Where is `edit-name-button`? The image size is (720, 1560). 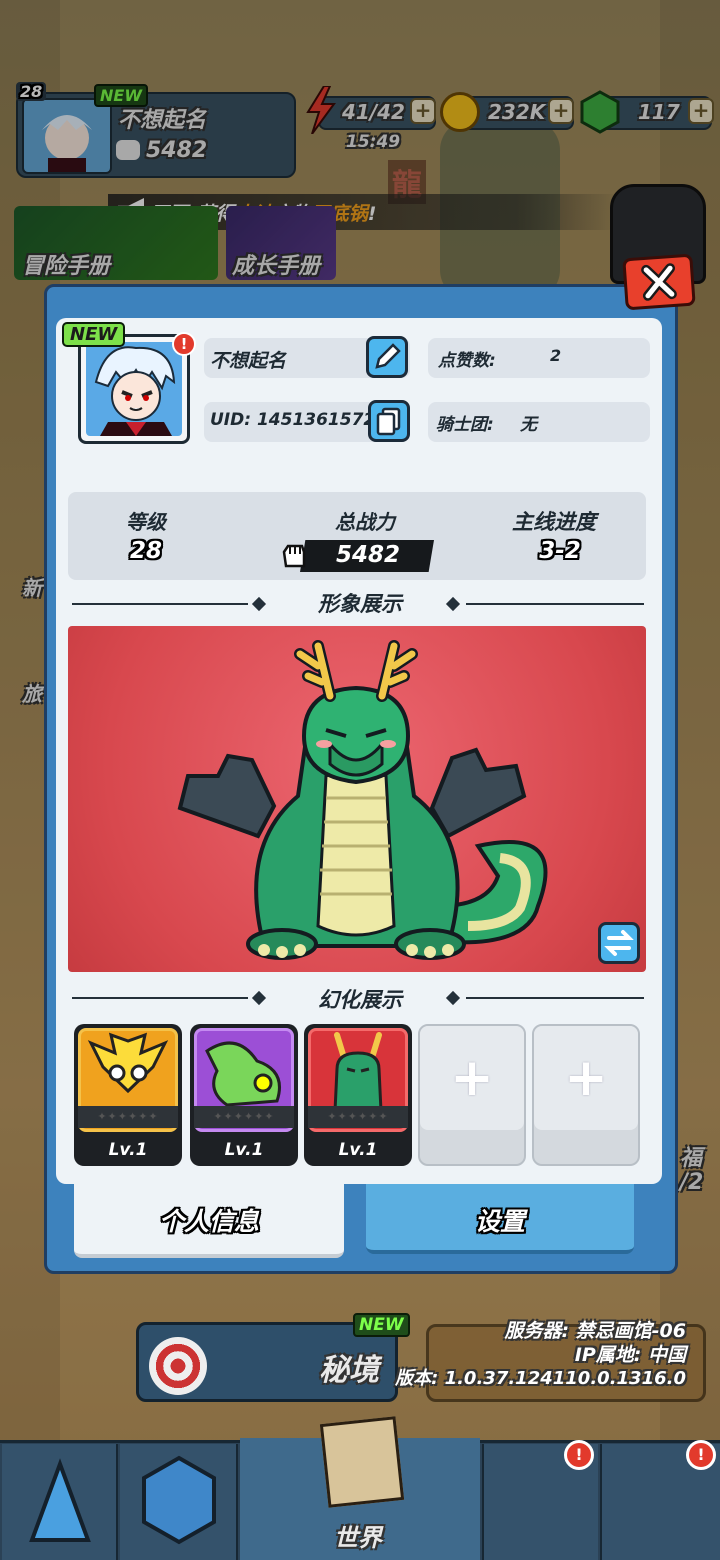
edit-name-button is located at coordinates (387, 357).